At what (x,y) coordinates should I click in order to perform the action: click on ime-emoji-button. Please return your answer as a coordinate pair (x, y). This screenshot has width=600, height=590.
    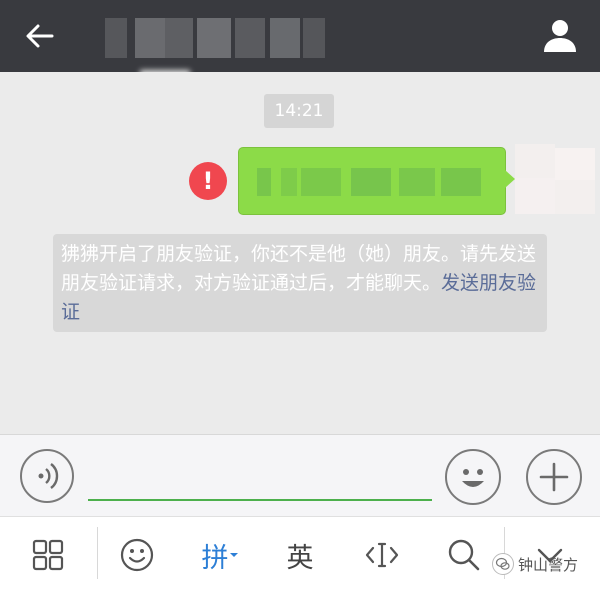
    Looking at the image, I should click on (137, 555).